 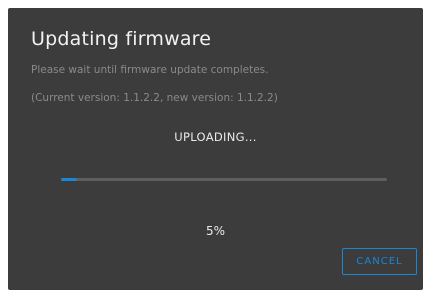 I want to click on progress-bar-fill, so click(x=69, y=179).